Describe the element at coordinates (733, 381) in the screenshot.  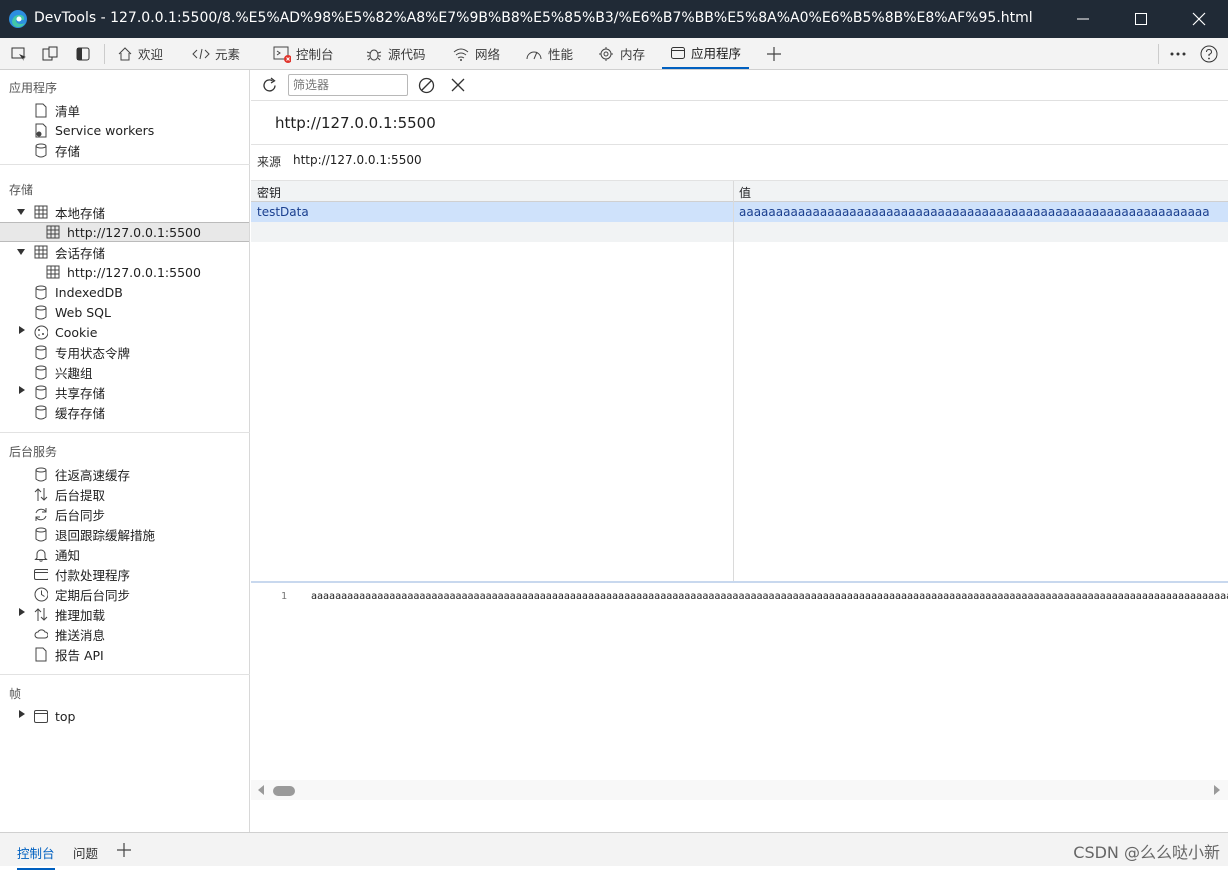
I see `column-divider` at that location.